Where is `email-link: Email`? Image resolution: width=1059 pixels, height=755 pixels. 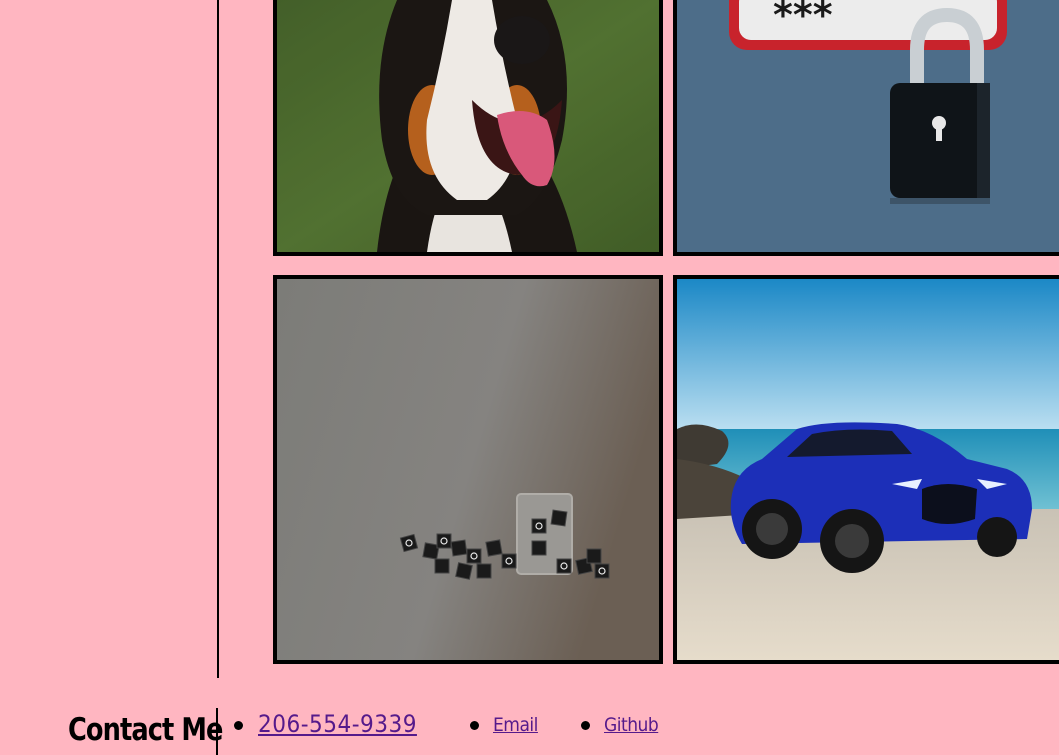
email-link: Email is located at coordinates (515, 725).